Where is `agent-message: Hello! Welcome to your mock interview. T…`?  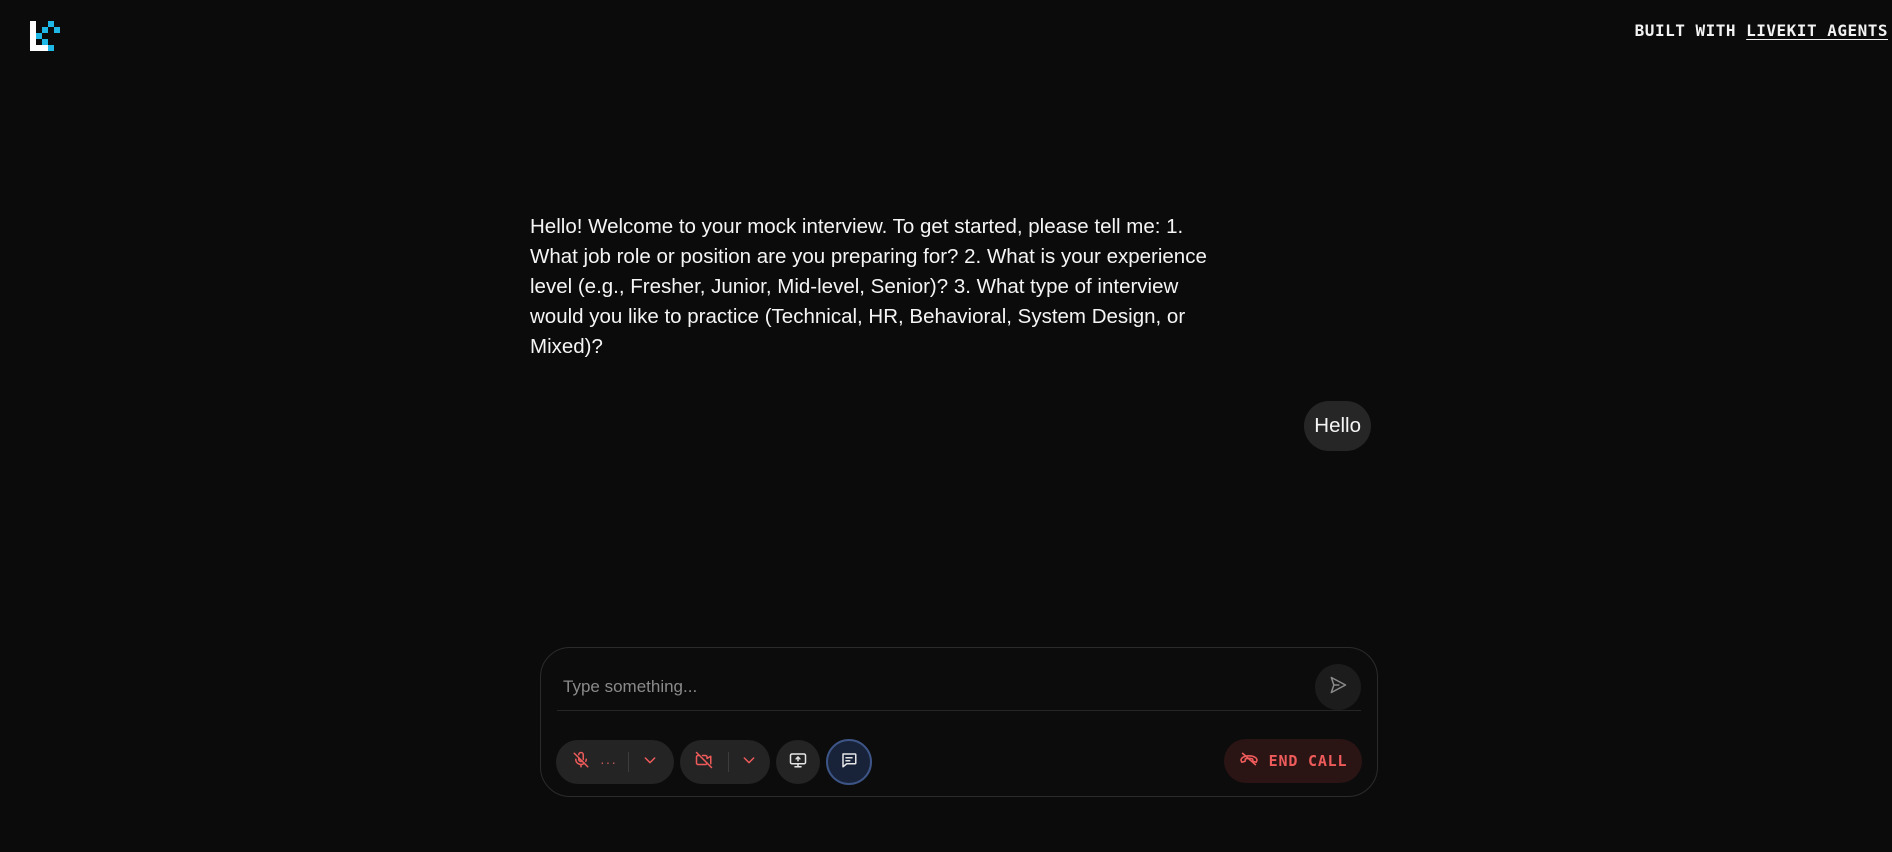 agent-message: Hello! Welcome to your mock interview. T… is located at coordinates (868, 286).